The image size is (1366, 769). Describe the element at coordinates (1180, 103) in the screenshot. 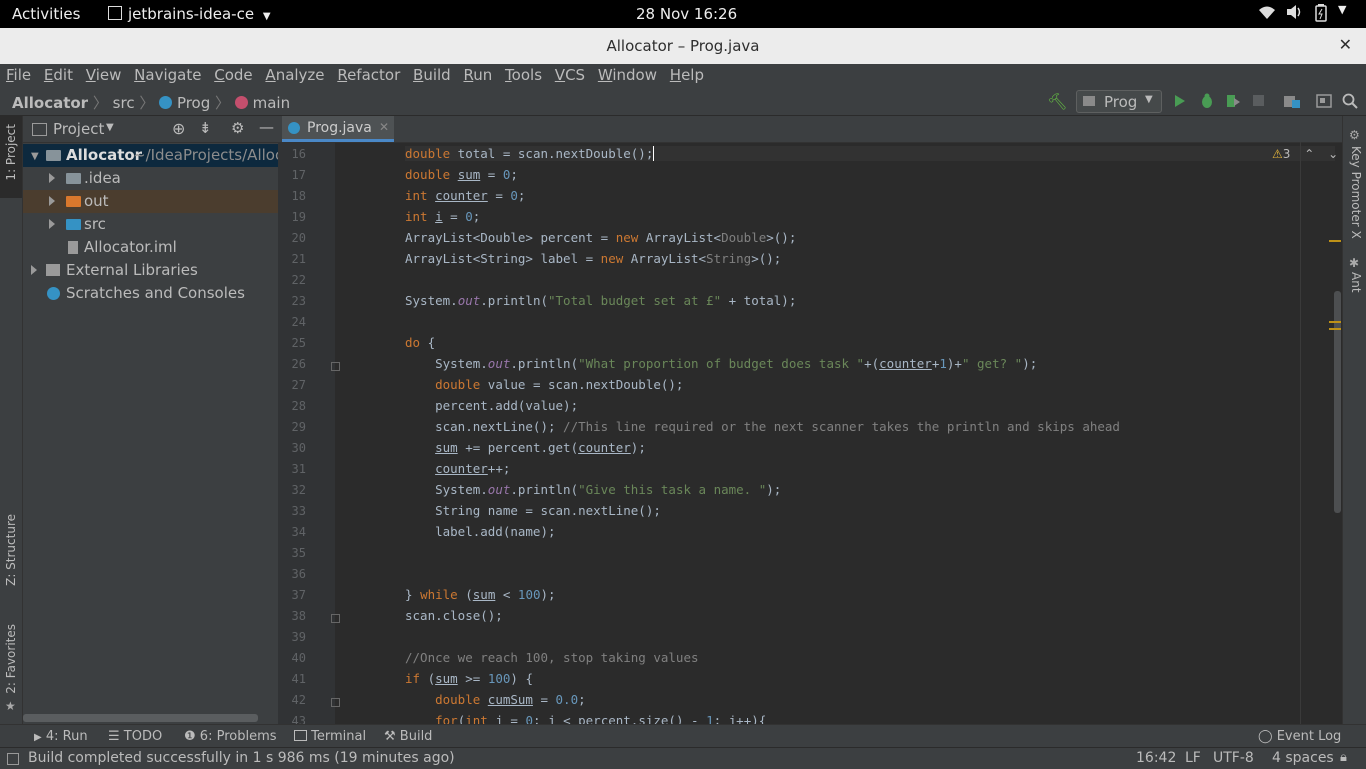

I see `run-icon` at that location.